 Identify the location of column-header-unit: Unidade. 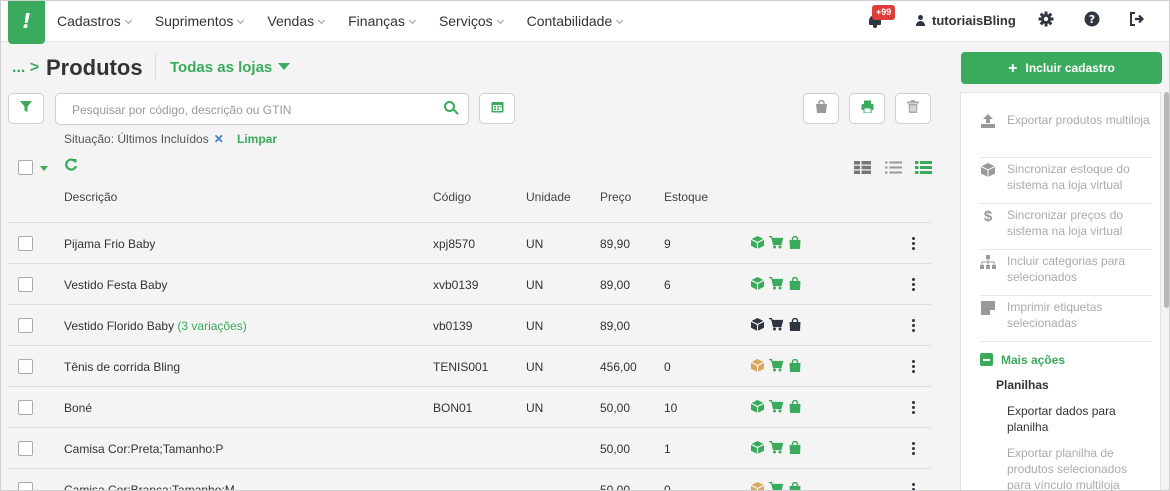
(548, 197).